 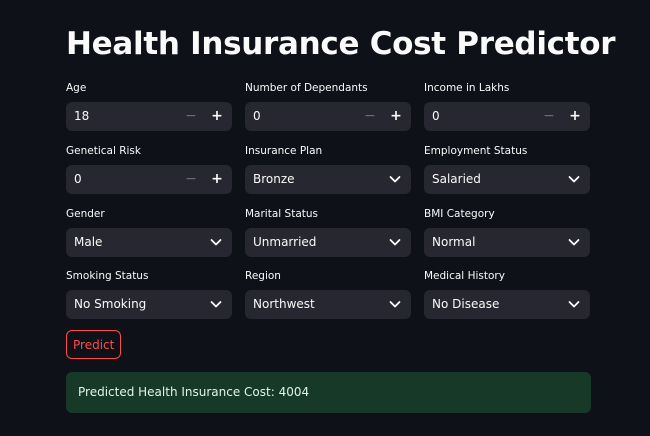 What do you see at coordinates (328, 392) in the screenshot?
I see `prediction-result-alert: Predicted Health Insurance Cost: 4004` at bounding box center [328, 392].